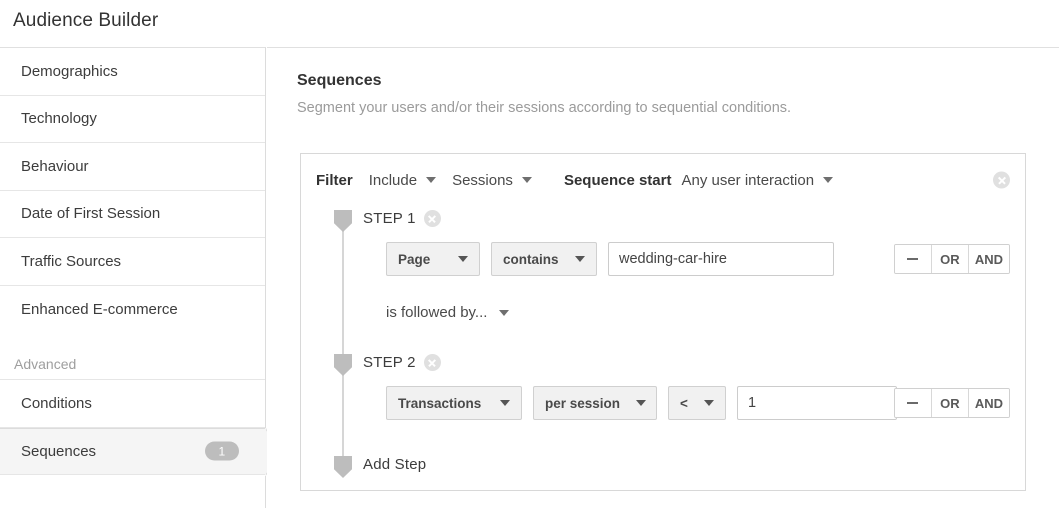 The width and height of the screenshot is (1059, 508). Describe the element at coordinates (45, 364) in the screenshot. I see `sidebar-group-label: Advanced` at that location.